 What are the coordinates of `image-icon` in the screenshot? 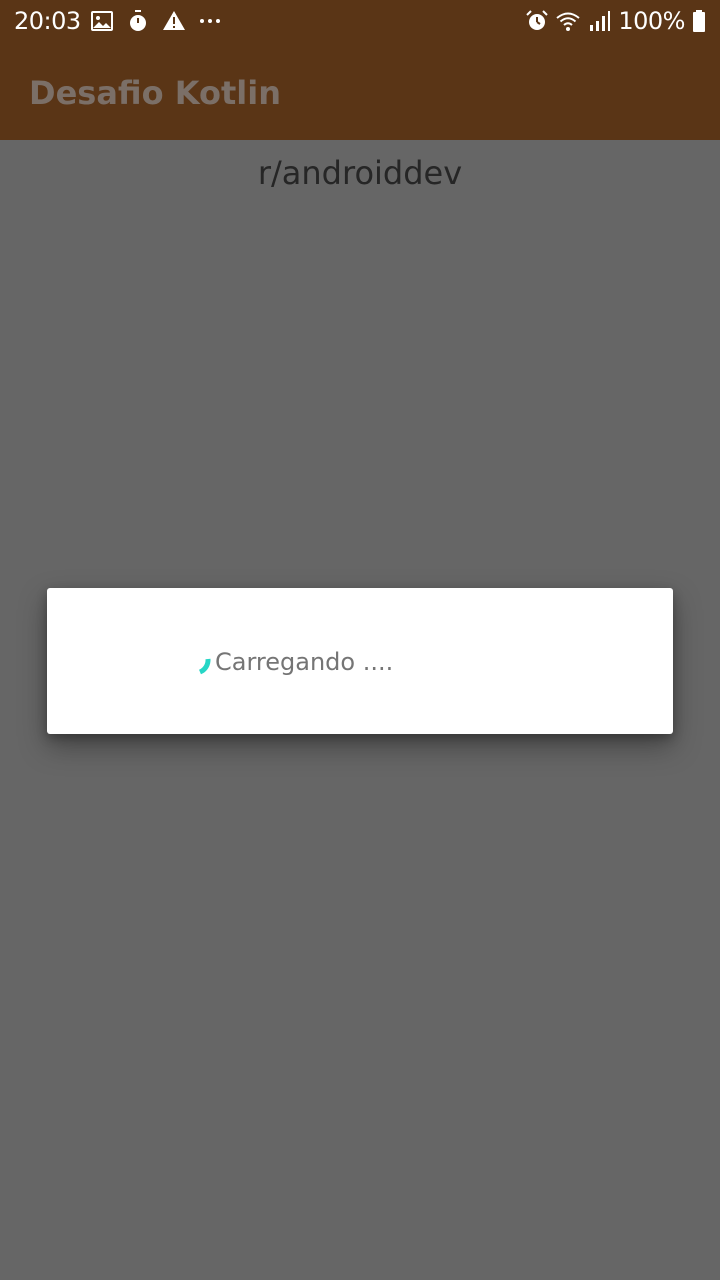 It's located at (102, 21).